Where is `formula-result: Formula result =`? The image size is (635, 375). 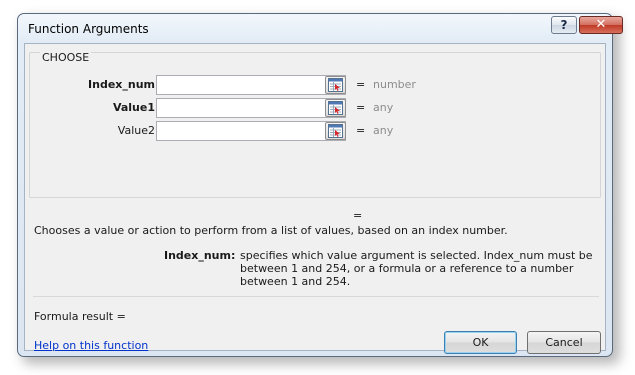
formula-result: Formula result = is located at coordinates (80, 316).